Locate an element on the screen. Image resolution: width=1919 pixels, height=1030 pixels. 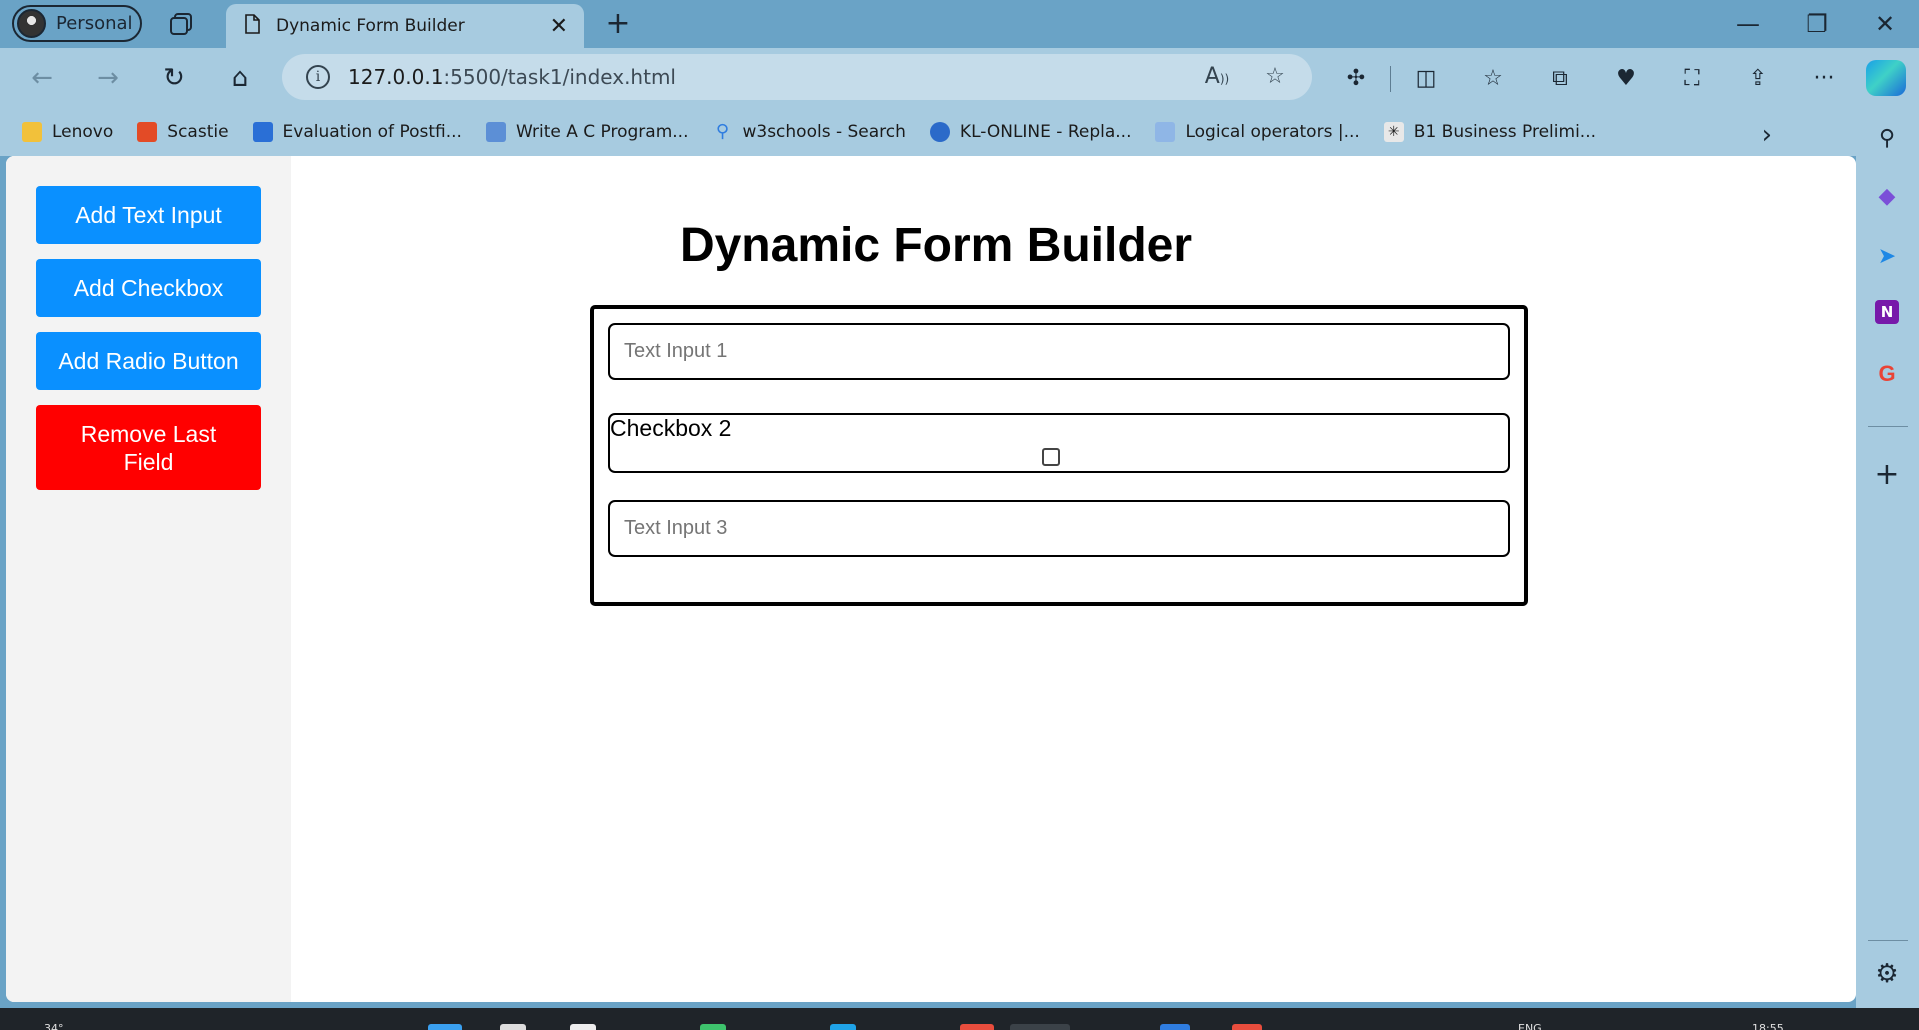
forward-icon: → is located at coordinates (108, 78).